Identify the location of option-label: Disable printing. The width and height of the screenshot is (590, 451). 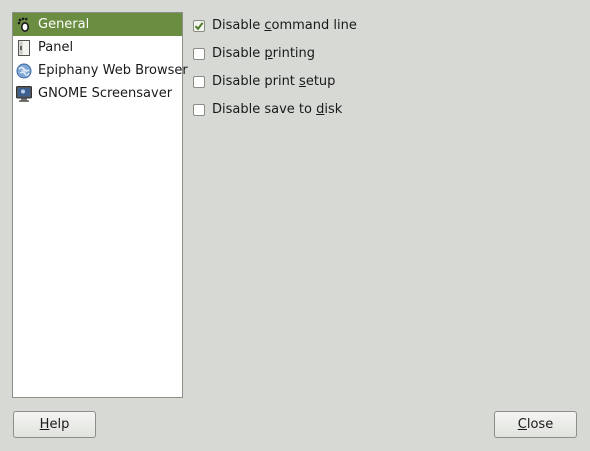
(264, 53).